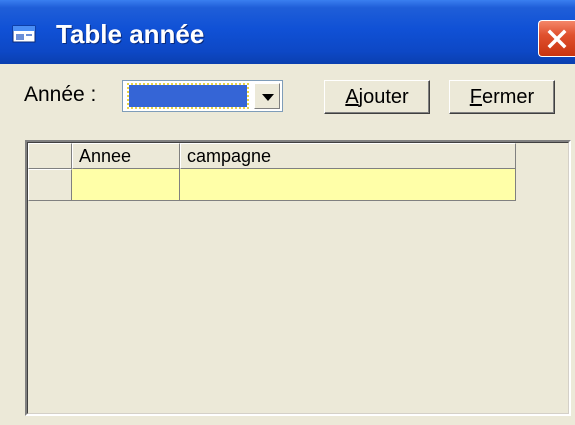 The height and width of the screenshot is (425, 575). I want to click on grid-corner-header, so click(50, 156).